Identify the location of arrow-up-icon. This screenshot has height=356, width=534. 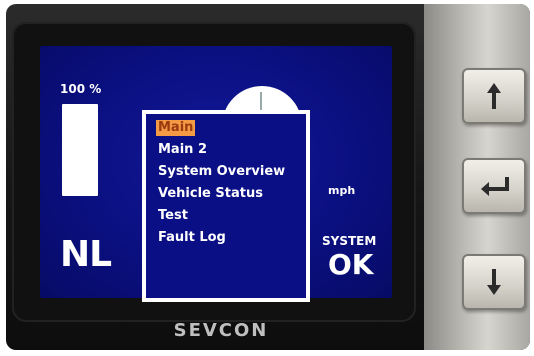
(494, 96).